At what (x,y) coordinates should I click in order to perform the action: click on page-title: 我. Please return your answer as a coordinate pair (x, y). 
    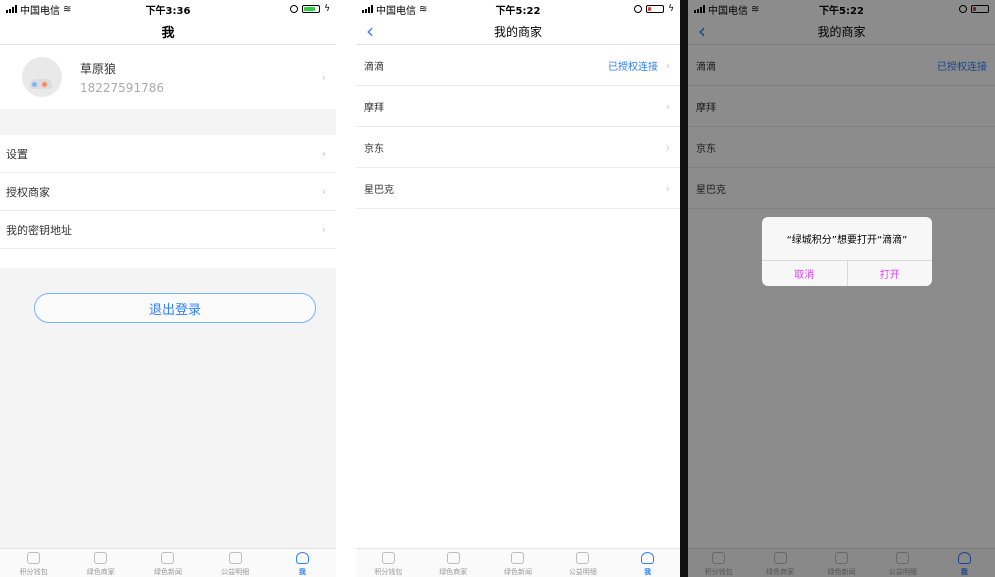
    Looking at the image, I should click on (168, 33).